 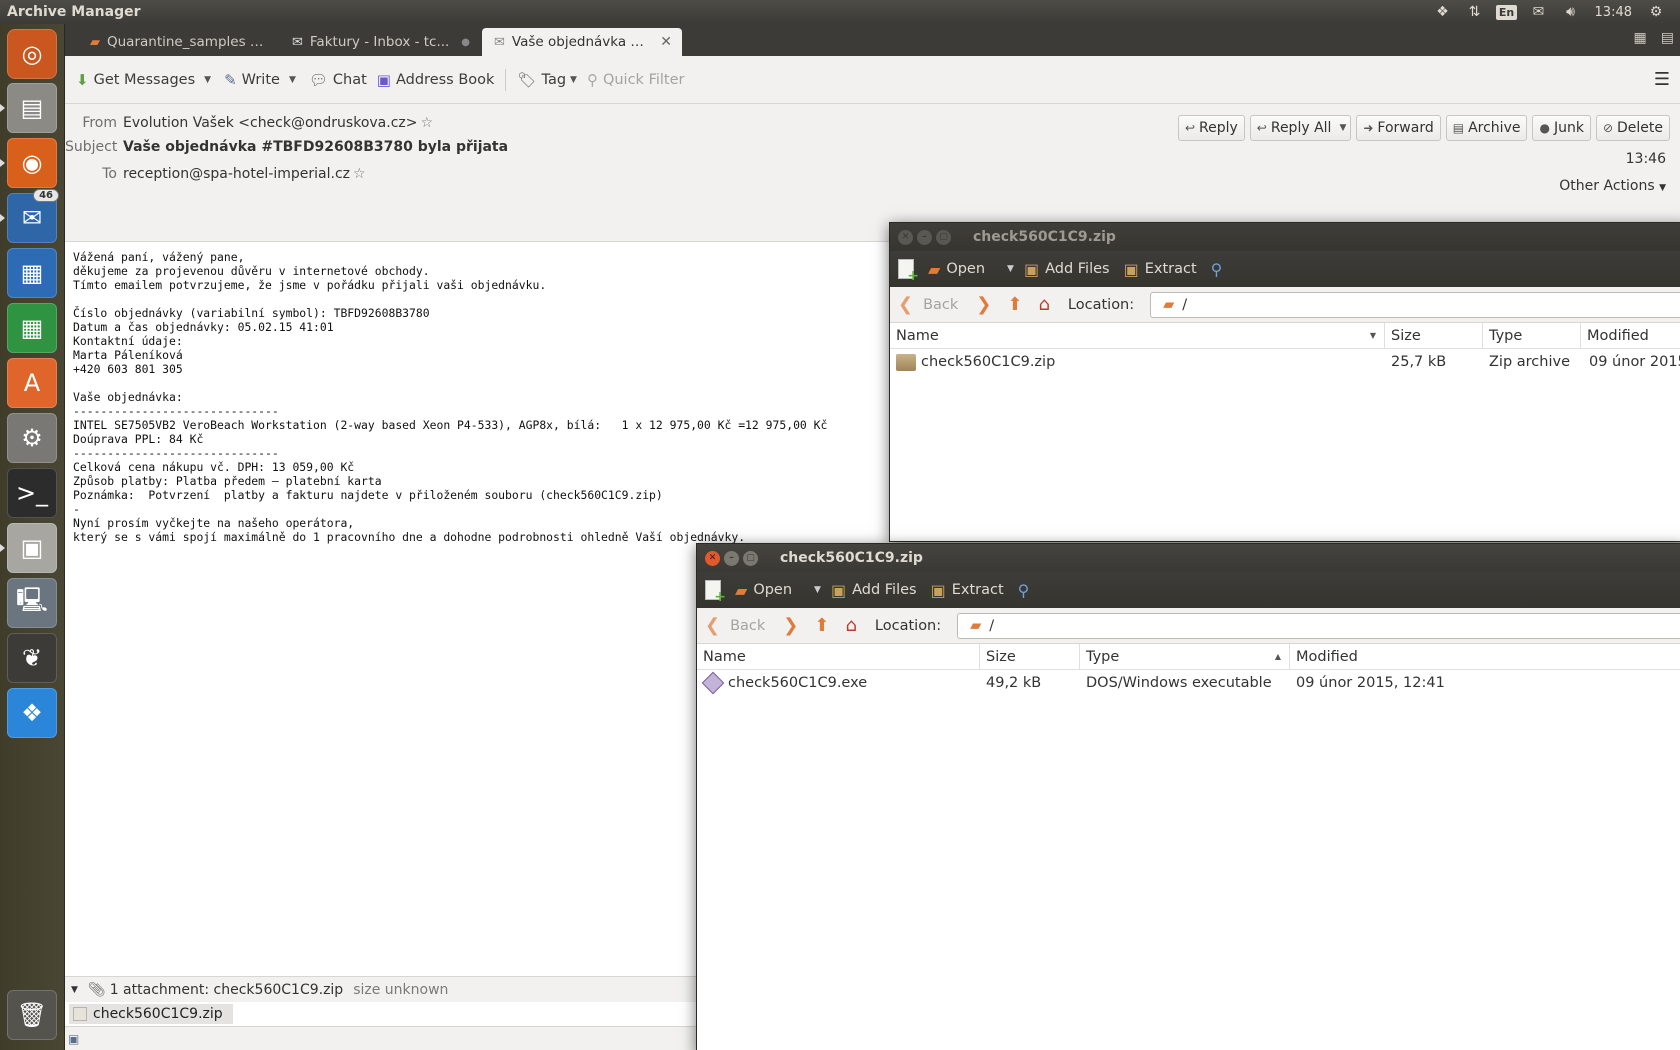 I want to click on reply-button: ↩ Reply, so click(x=1211, y=128).